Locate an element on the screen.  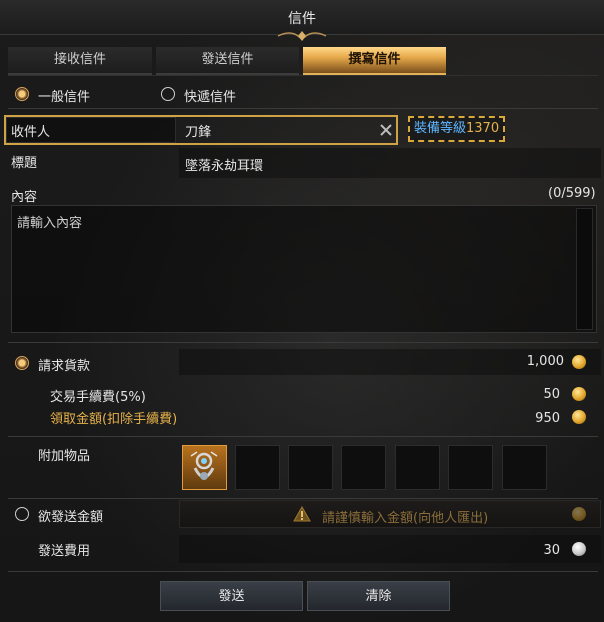
send-fee-label: 發送費用 is located at coordinates (64, 551).